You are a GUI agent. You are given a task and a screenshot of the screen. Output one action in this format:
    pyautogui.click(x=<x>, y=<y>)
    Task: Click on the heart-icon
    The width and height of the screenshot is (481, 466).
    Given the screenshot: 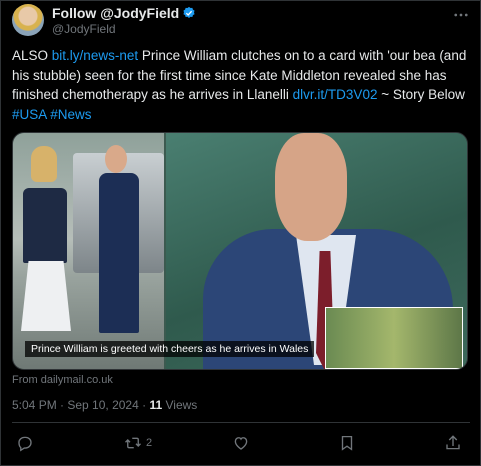 What is the action you would take?
    pyautogui.click(x=241, y=443)
    